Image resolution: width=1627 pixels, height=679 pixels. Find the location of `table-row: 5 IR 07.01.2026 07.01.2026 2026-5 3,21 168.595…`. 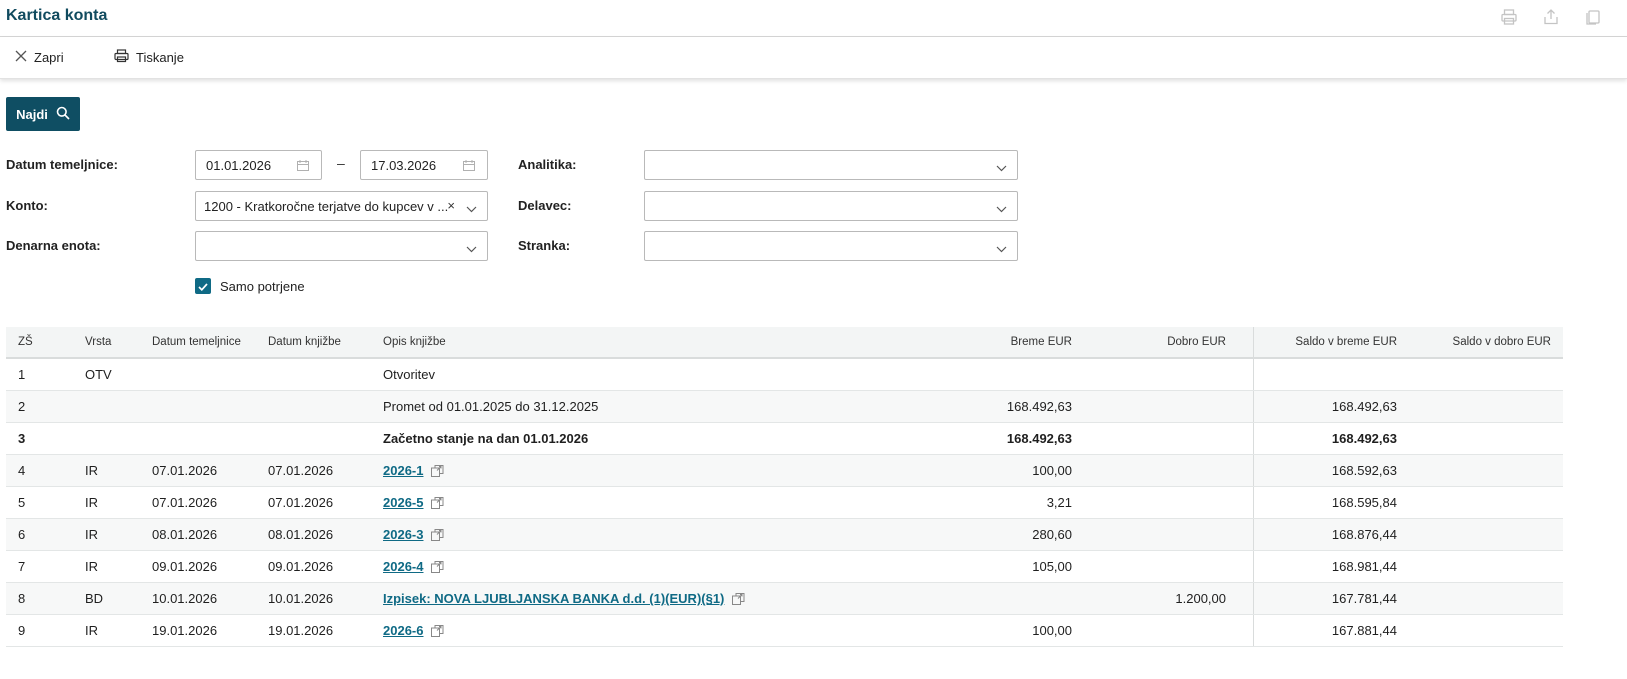

table-row: 5 IR 07.01.2026 07.01.2026 2026-5 3,21 168.595… is located at coordinates (784, 503).